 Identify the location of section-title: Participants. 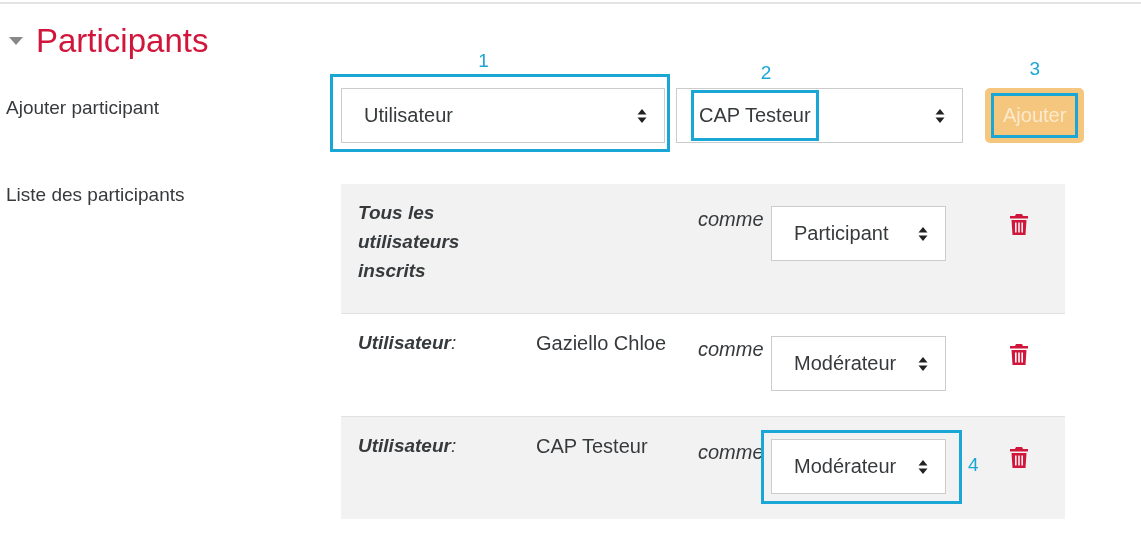
(122, 41).